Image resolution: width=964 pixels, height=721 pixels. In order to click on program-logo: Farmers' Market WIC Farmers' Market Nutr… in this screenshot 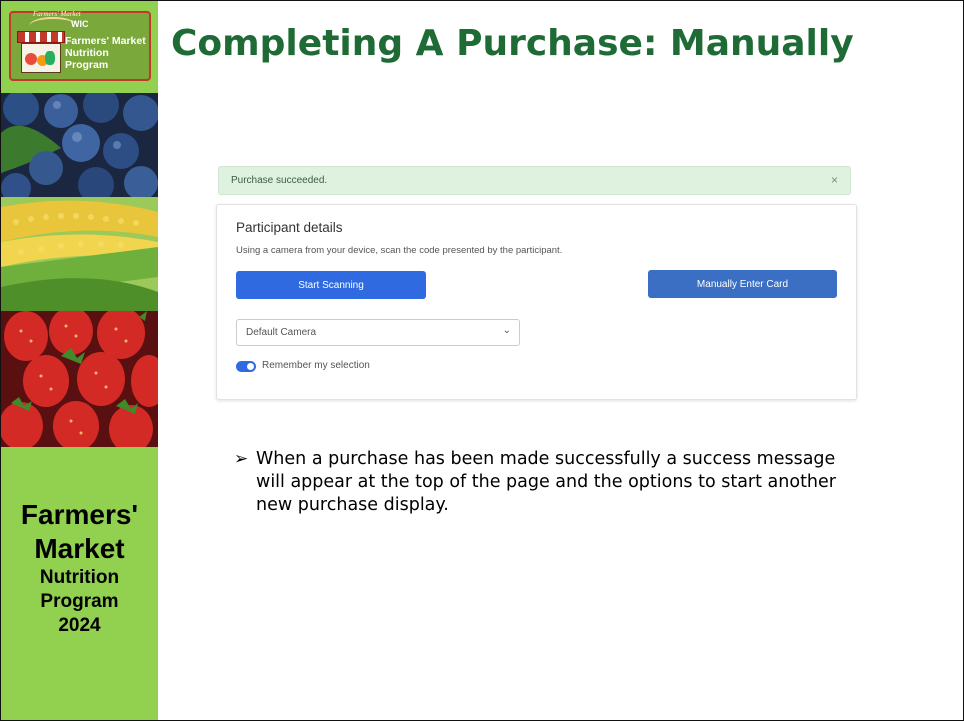, I will do `click(80, 45)`.